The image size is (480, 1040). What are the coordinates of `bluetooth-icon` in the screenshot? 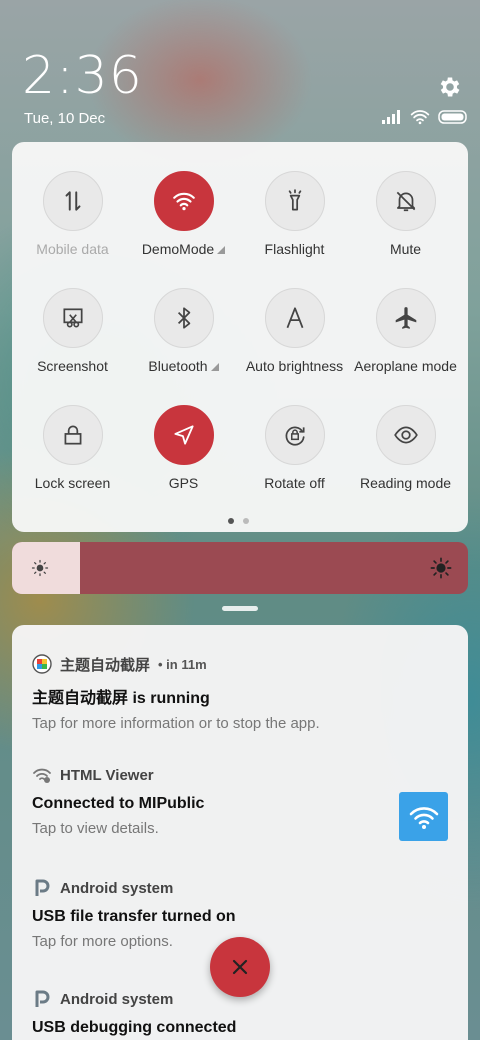 It's located at (183, 318).